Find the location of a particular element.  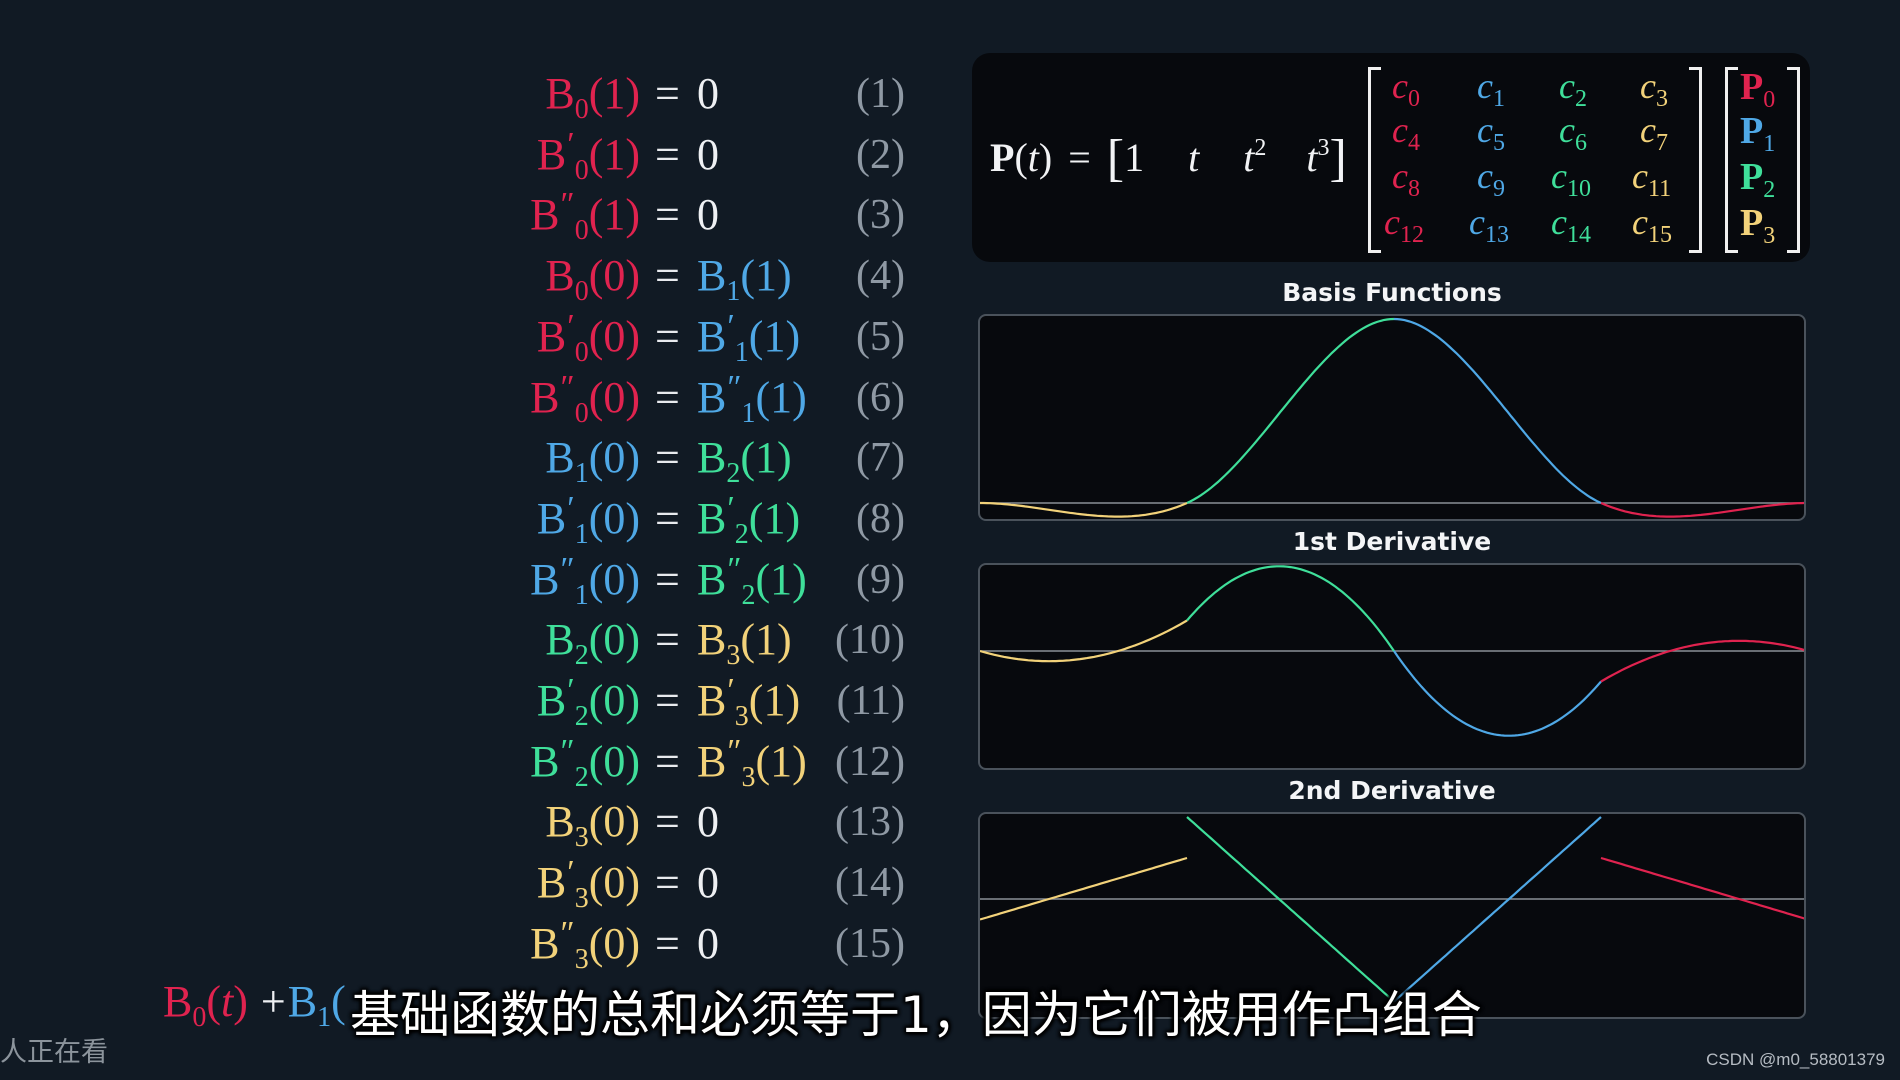

t-var: t is located at coordinates (1033, 157).